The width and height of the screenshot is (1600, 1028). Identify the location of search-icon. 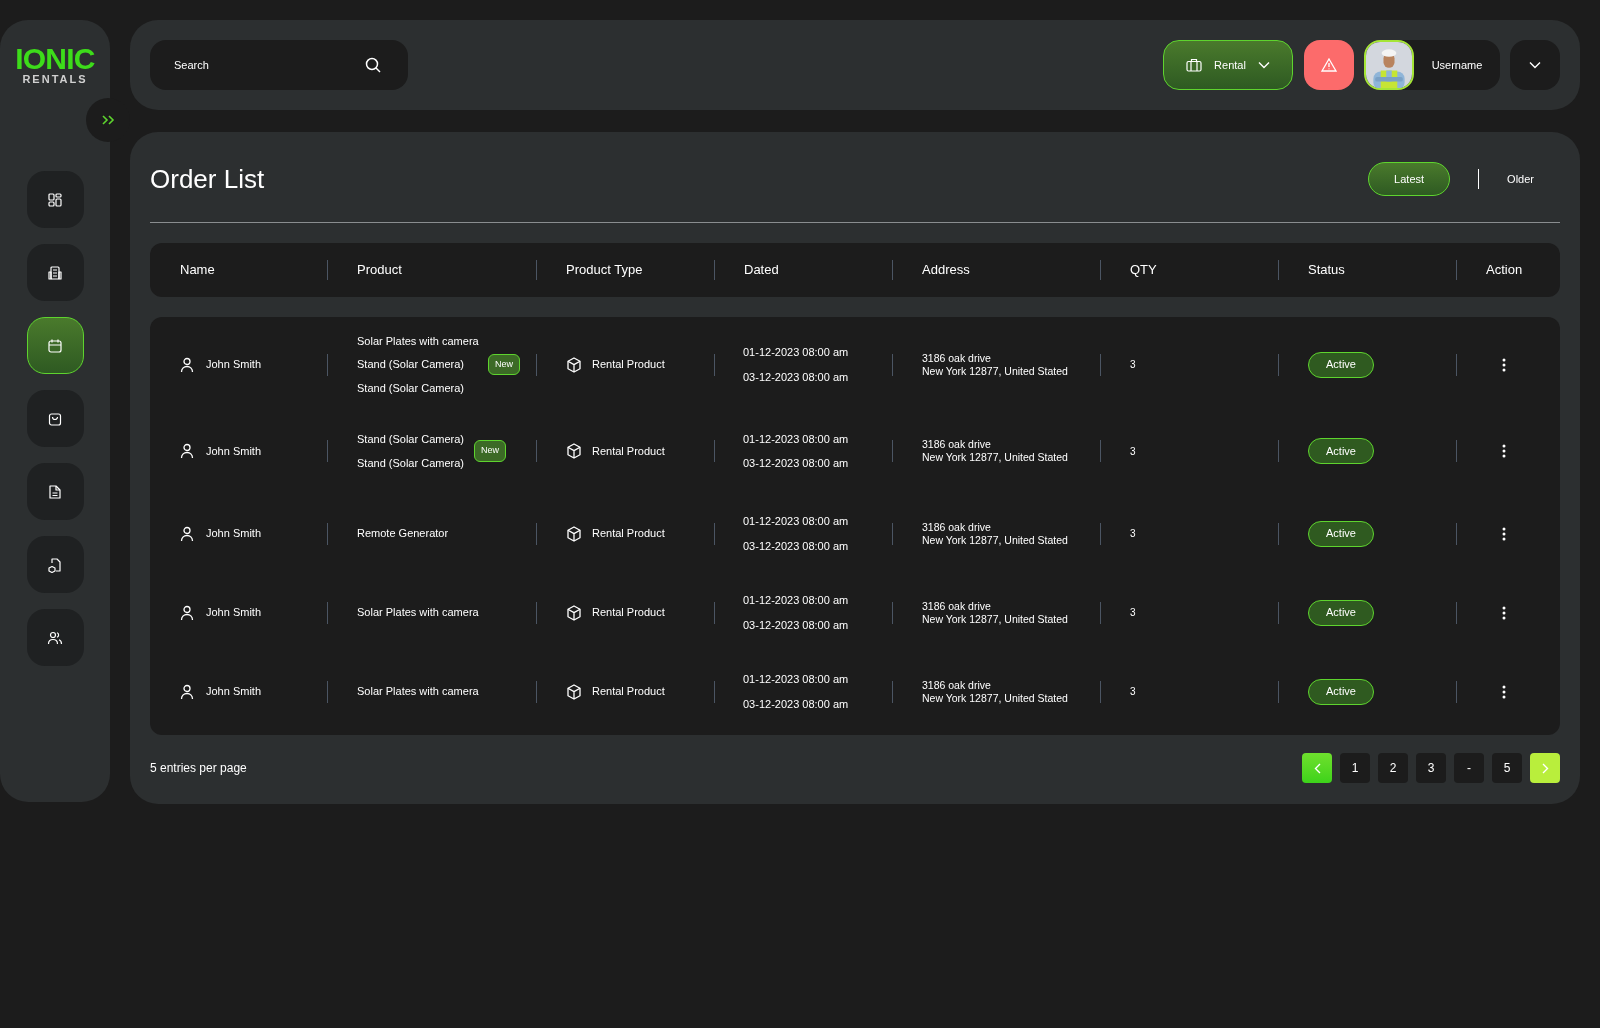
(373, 65).